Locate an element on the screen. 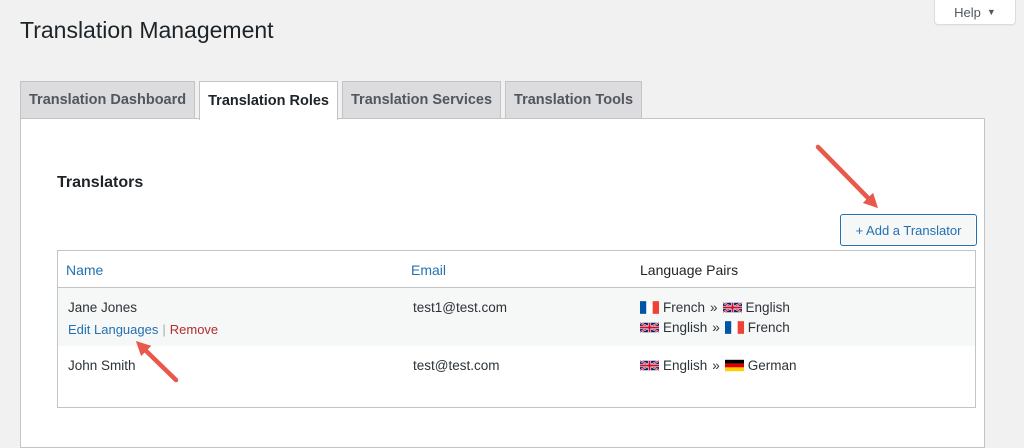 The image size is (1024, 448). translator-name: John Smith is located at coordinates (102, 365).